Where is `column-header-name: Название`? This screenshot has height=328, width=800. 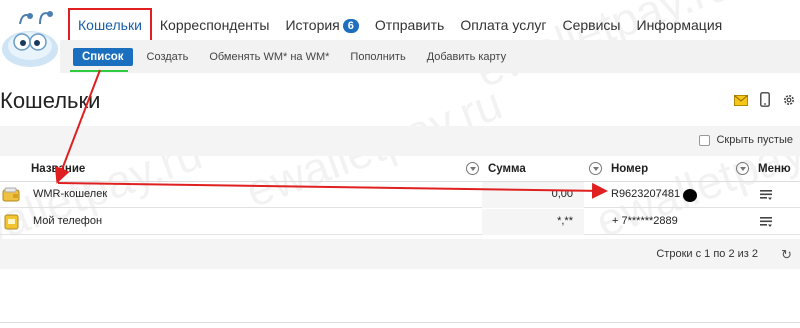
column-header-name: Название is located at coordinates (58, 169).